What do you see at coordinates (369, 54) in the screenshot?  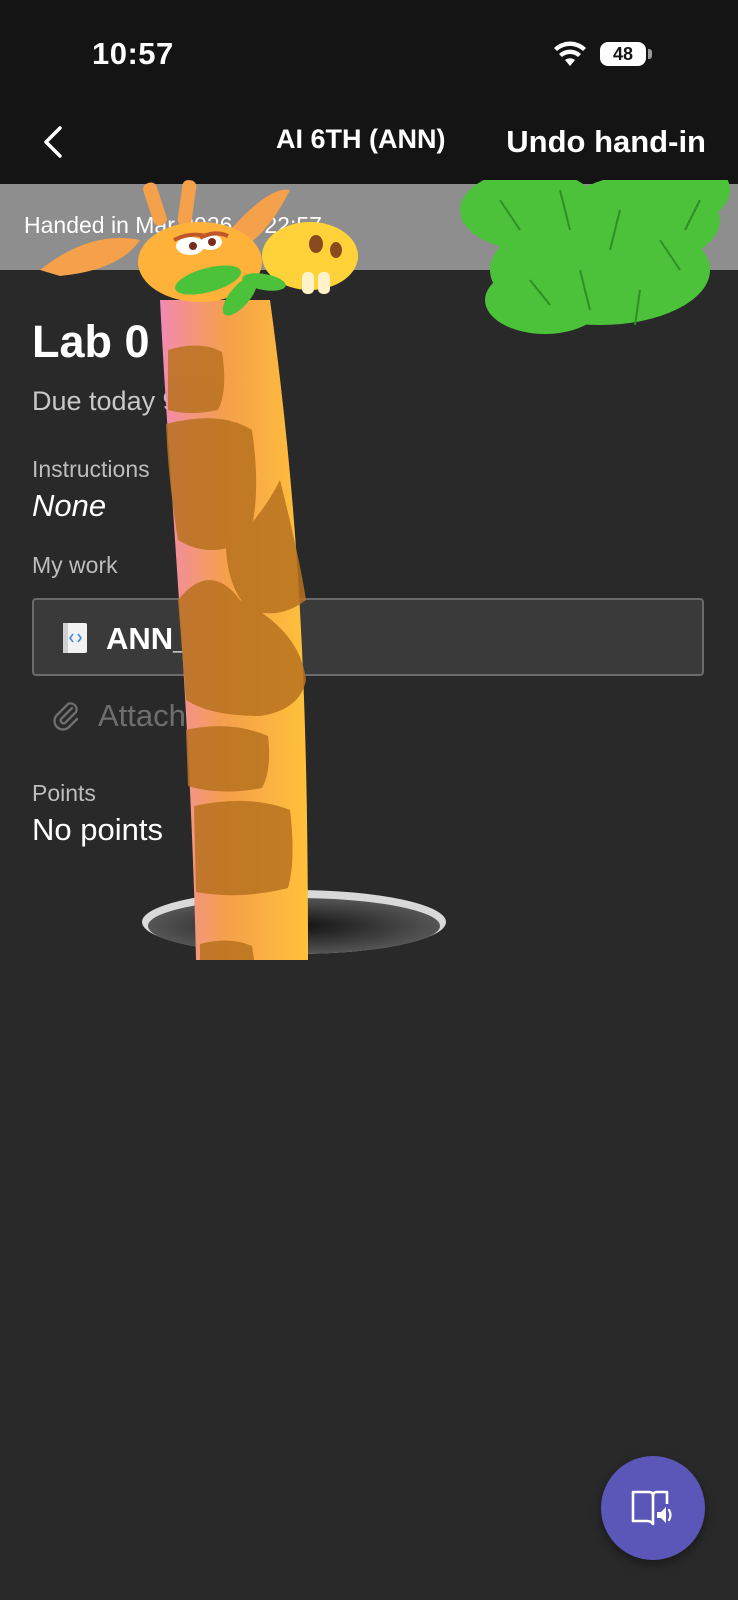 I see `status-bar: 10:57 48` at bounding box center [369, 54].